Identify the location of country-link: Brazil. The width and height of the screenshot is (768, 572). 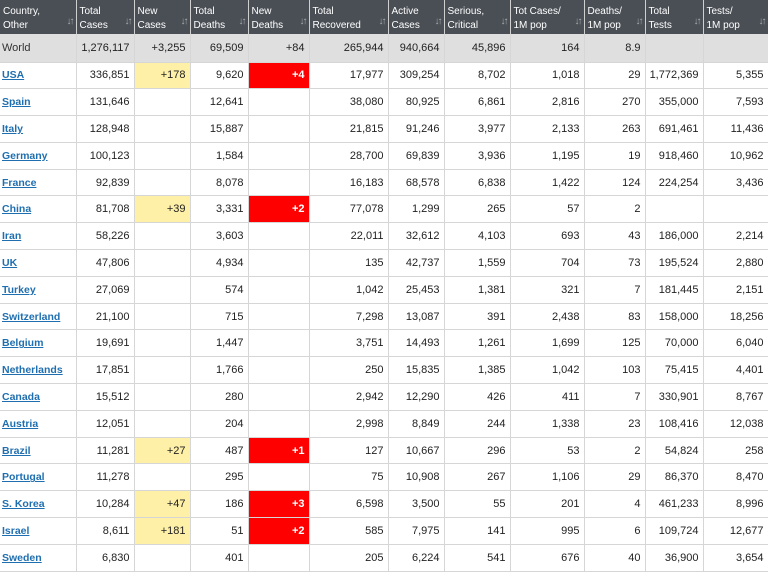
(16, 451).